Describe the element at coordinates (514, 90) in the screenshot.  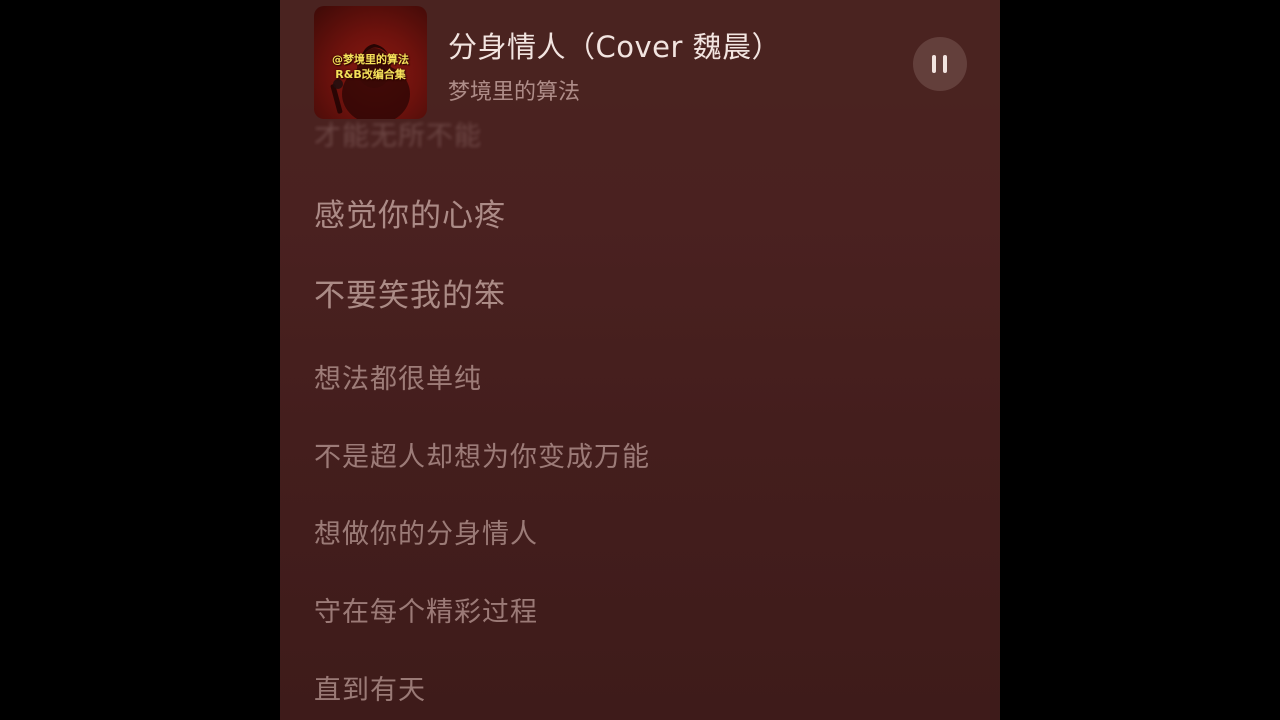
I see `song-artist: 梦境里的算法` at that location.